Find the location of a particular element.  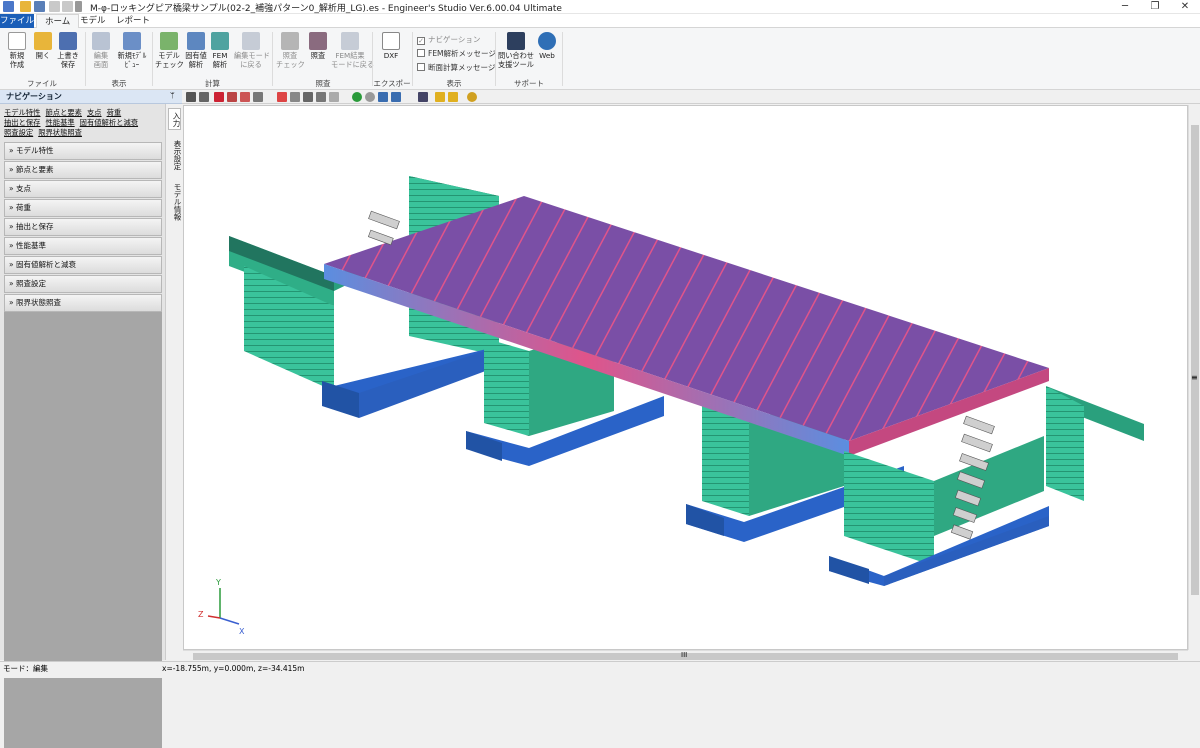

nav-section-performance: » 性能基準 is located at coordinates (83, 246).